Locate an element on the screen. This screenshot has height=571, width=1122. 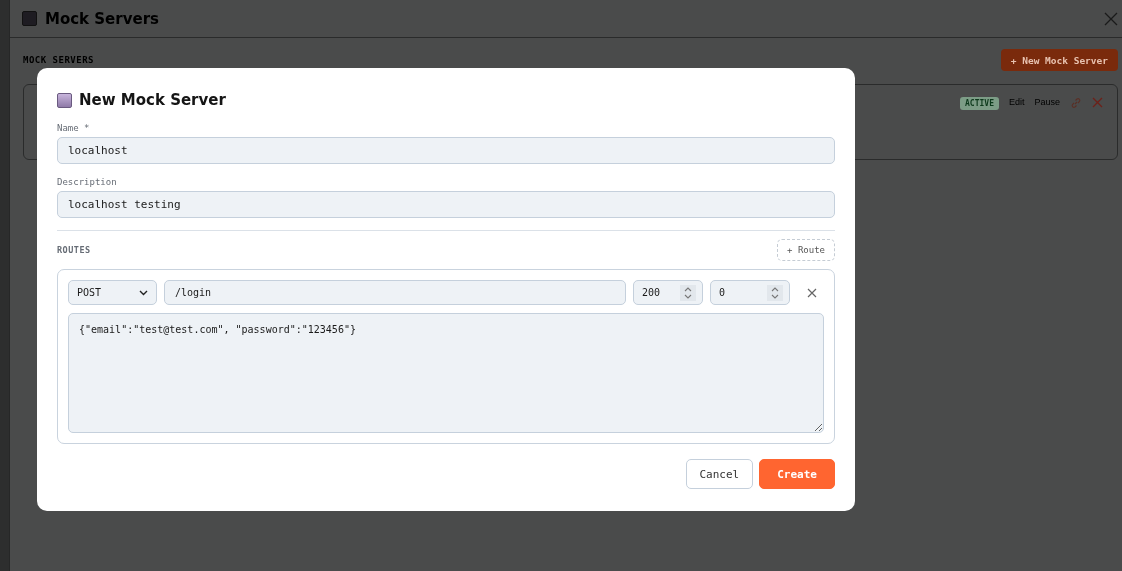
status-code-field: 200 is located at coordinates (668, 292).